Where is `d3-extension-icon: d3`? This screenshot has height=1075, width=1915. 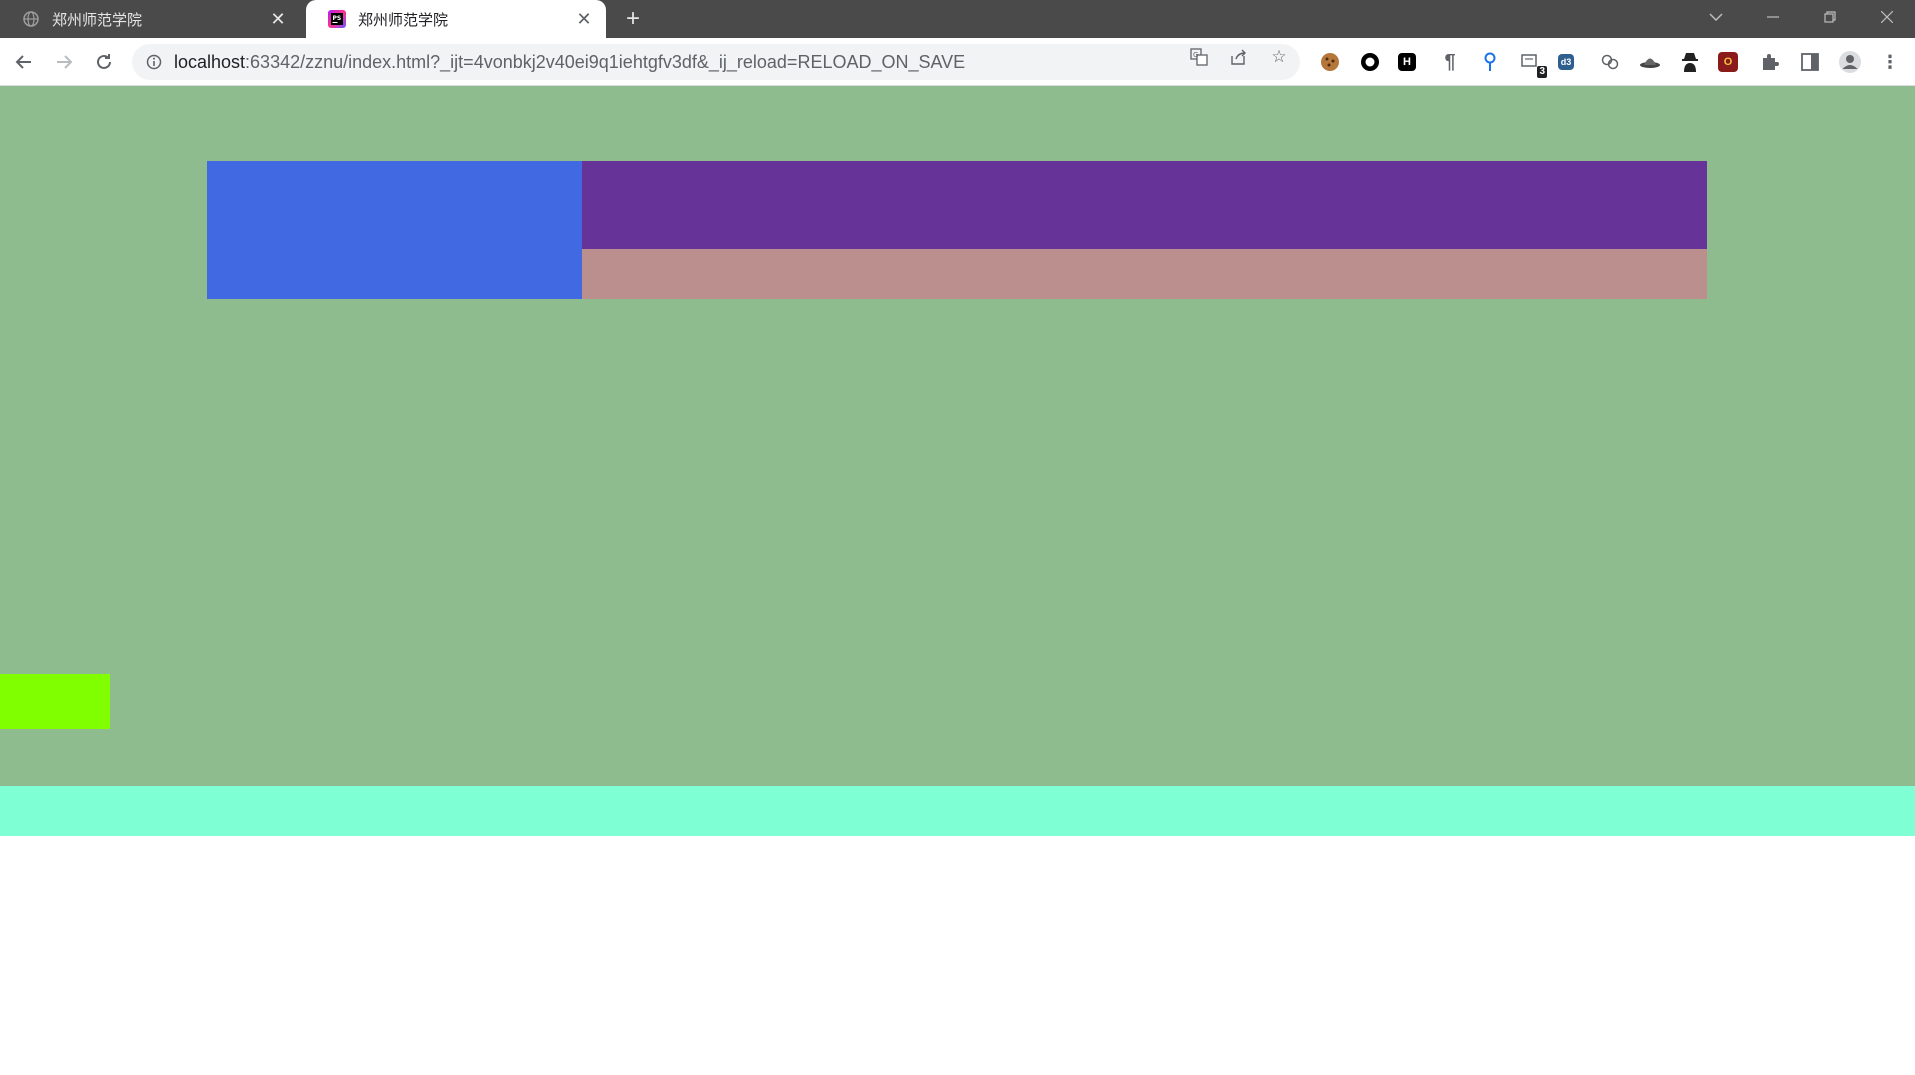
d3-extension-icon: d3 is located at coordinates (1566, 62).